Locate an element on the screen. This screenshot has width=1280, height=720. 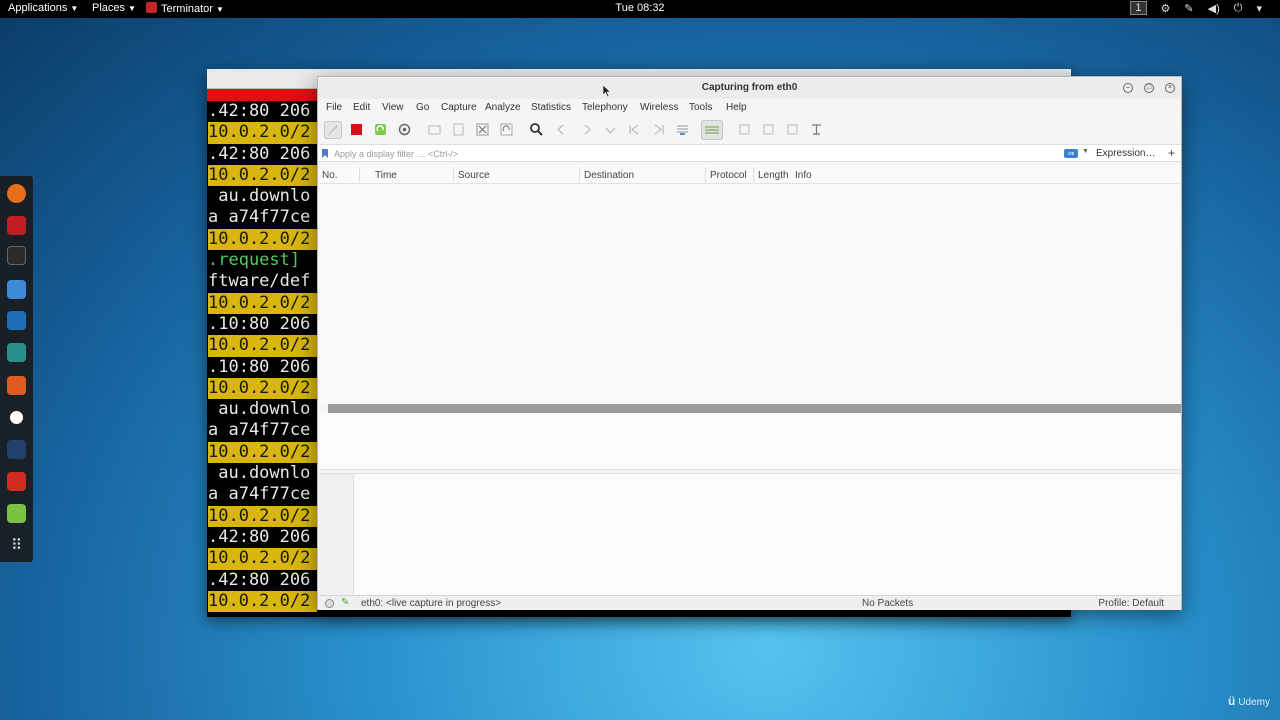
menu-capture: Capture is located at coordinates (459, 107).